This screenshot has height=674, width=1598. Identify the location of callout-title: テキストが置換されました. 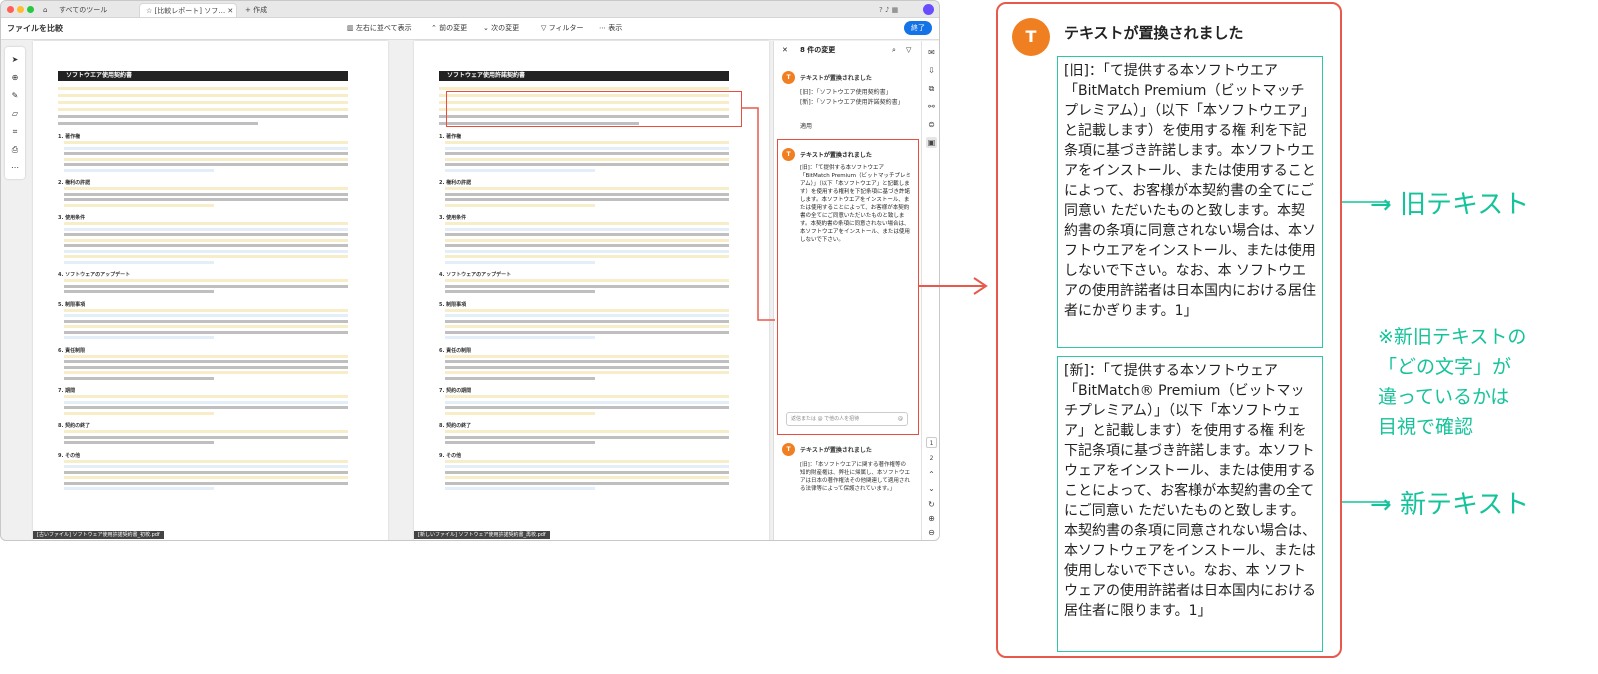
(1154, 33).